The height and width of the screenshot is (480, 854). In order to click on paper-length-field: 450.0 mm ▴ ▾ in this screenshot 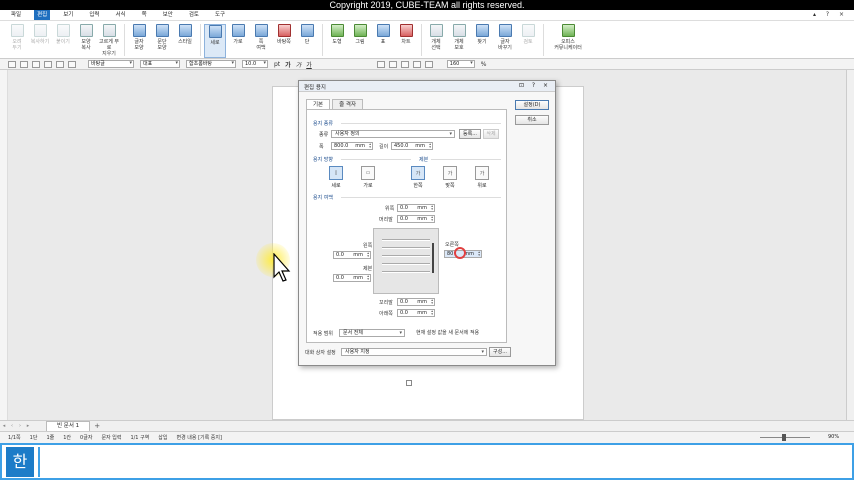, I will do `click(412, 146)`.